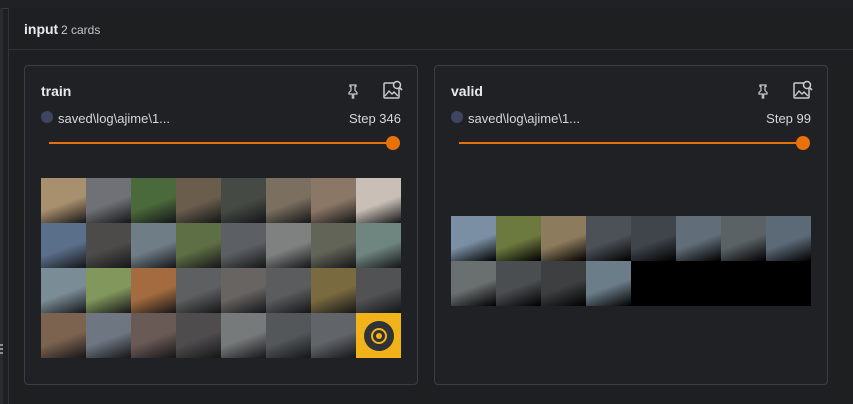 This screenshot has height=404, width=853. What do you see at coordinates (374, 118) in the screenshot?
I see `step-label: Step 346` at bounding box center [374, 118].